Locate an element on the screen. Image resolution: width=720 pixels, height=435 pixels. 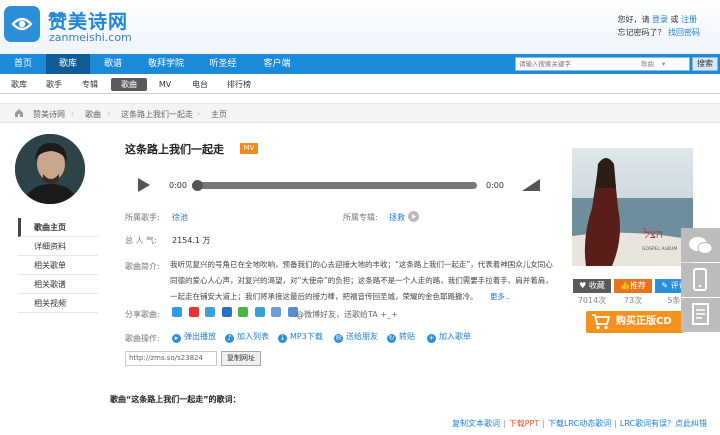
kaixin-icon is located at coordinates (276, 312).